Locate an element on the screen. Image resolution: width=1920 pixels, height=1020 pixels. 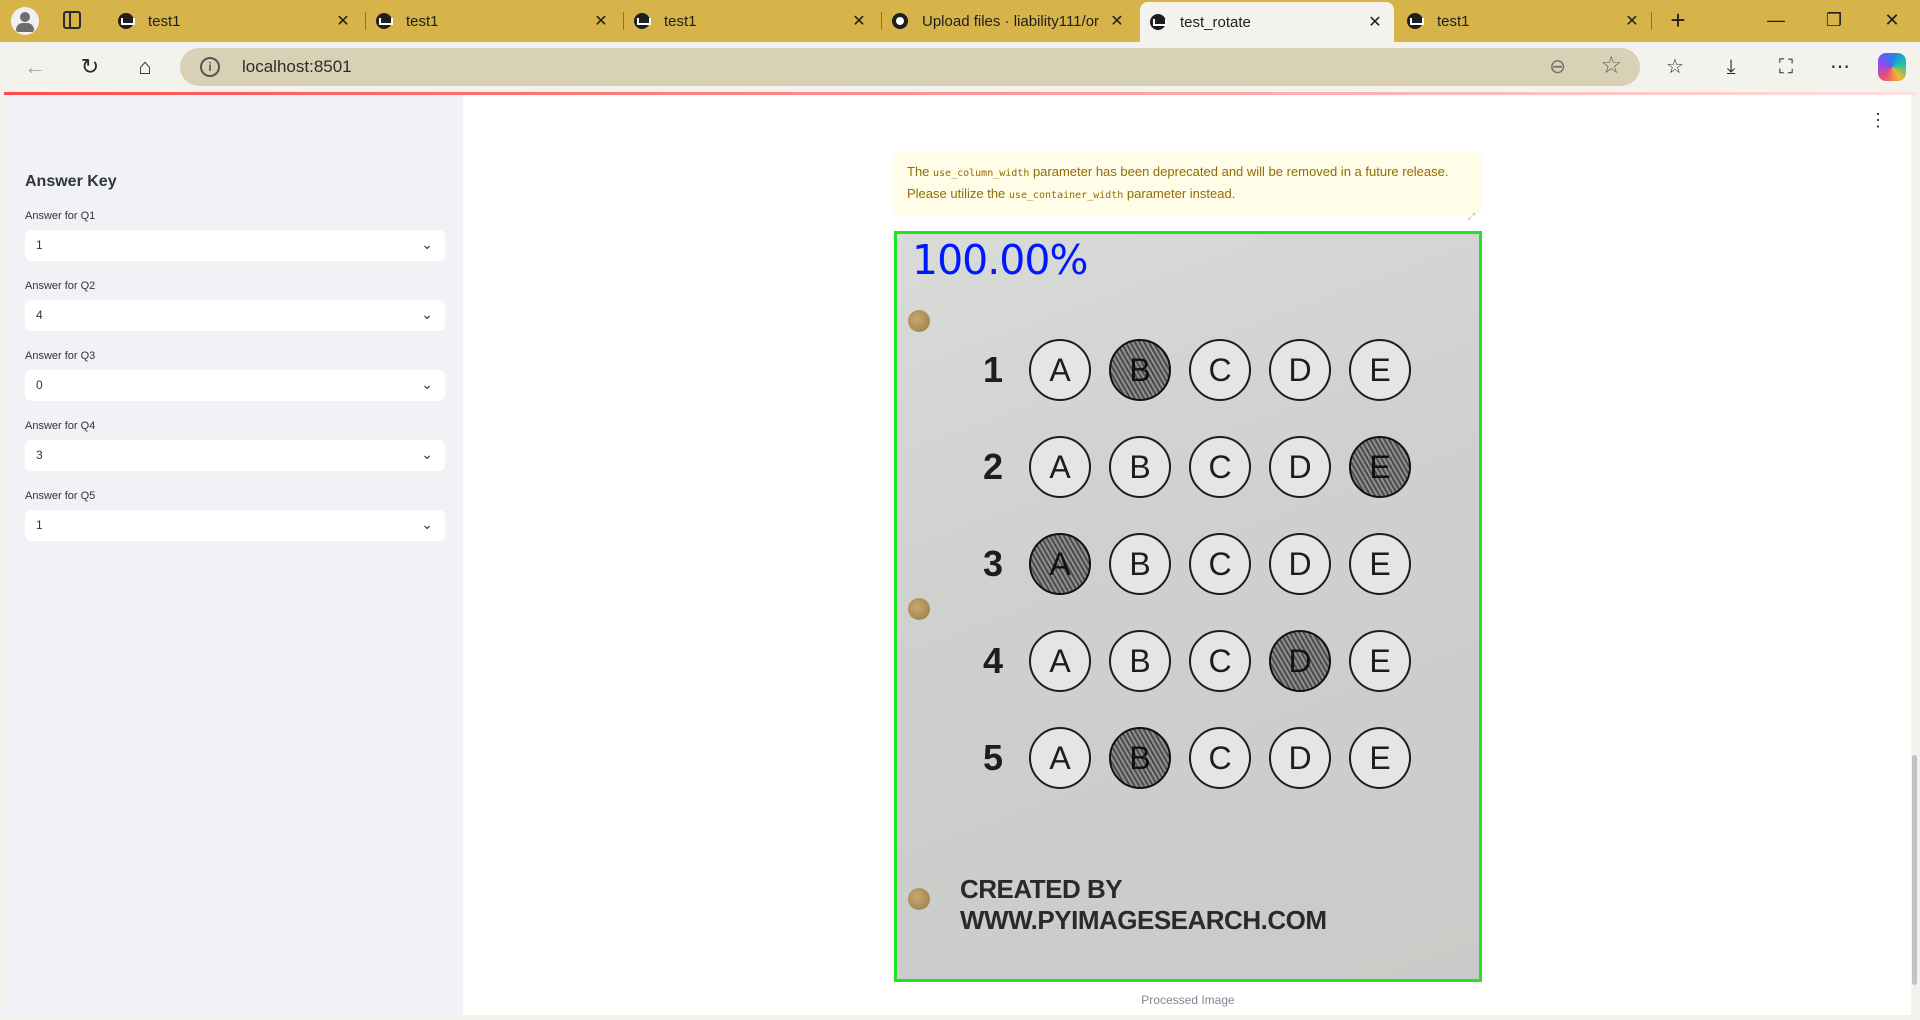
question-number: 4 is located at coordinates (993, 660).